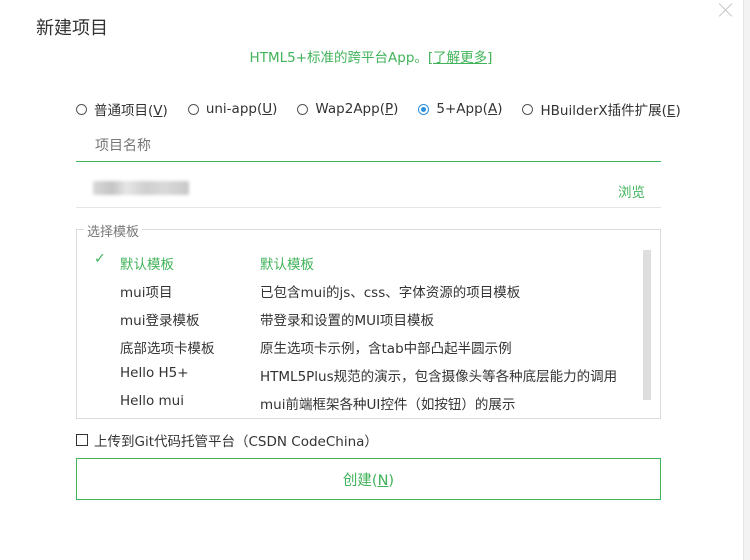 The image size is (750, 560). I want to click on project-path-field: 浏览, so click(368, 191).